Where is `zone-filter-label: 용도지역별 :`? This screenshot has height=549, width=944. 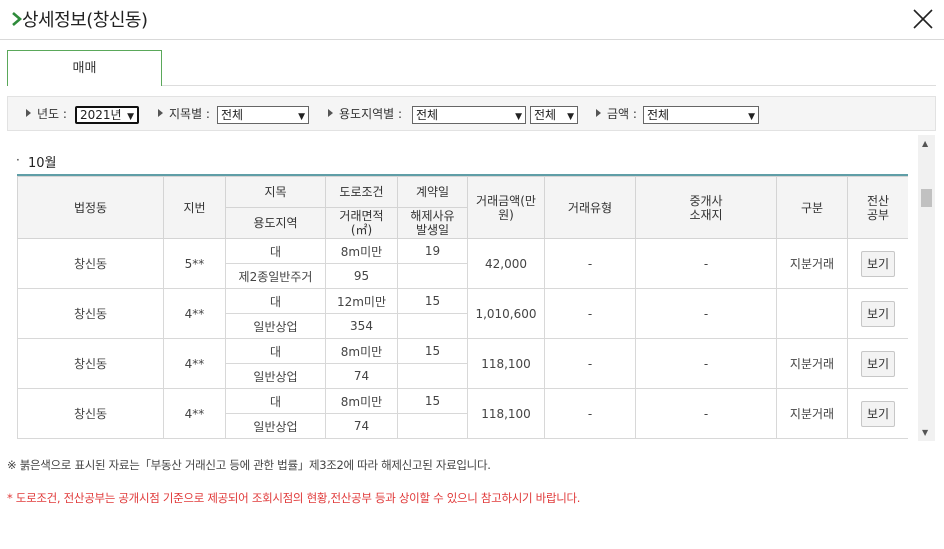 zone-filter-label: 용도지역별 : is located at coordinates (365, 114).